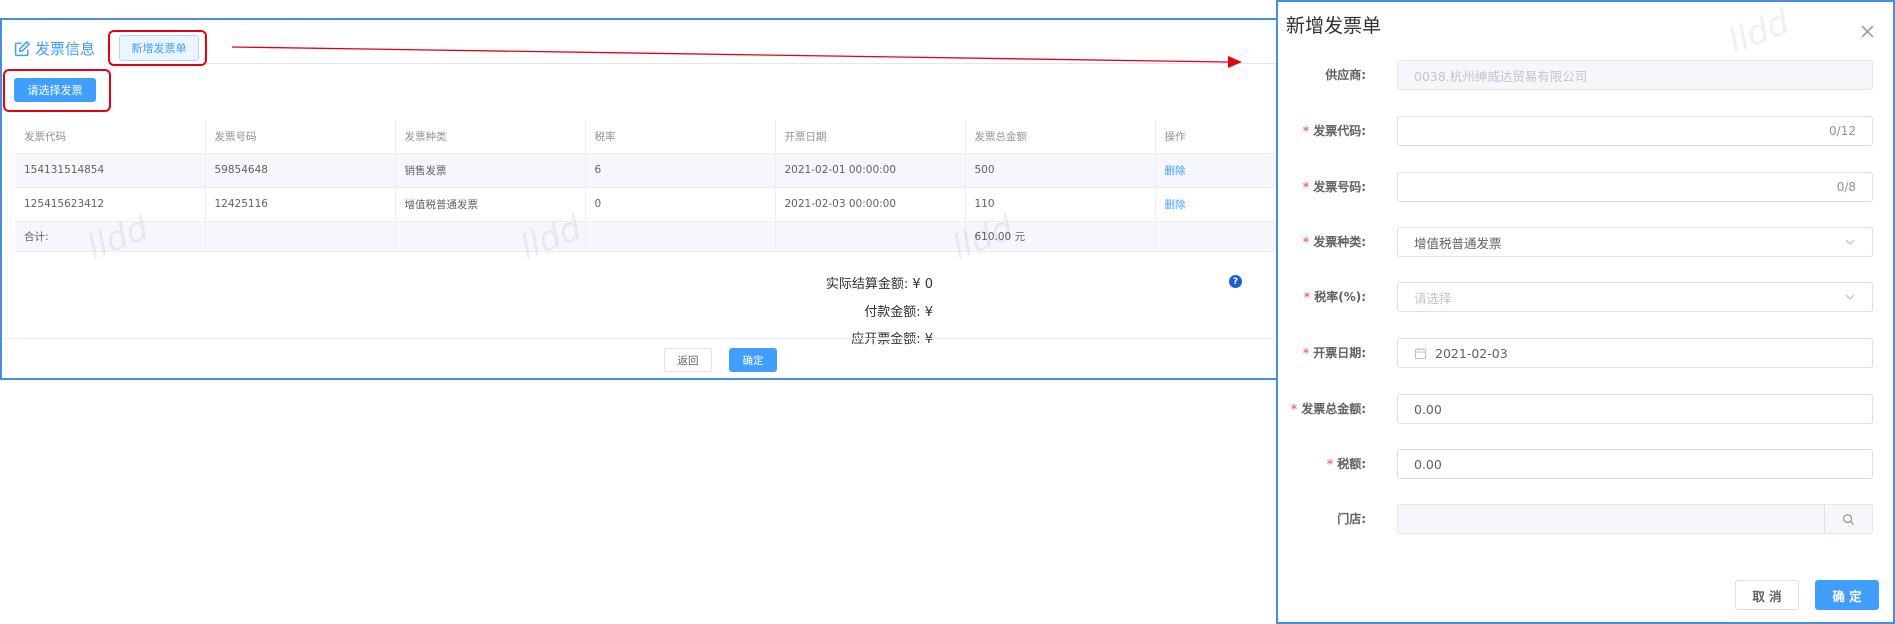 This screenshot has height=624, width=1895. I want to click on table-header-row: 发票代码 发票号码 发票种类 税率 开票日期 发票总金额 操作, so click(645, 137).